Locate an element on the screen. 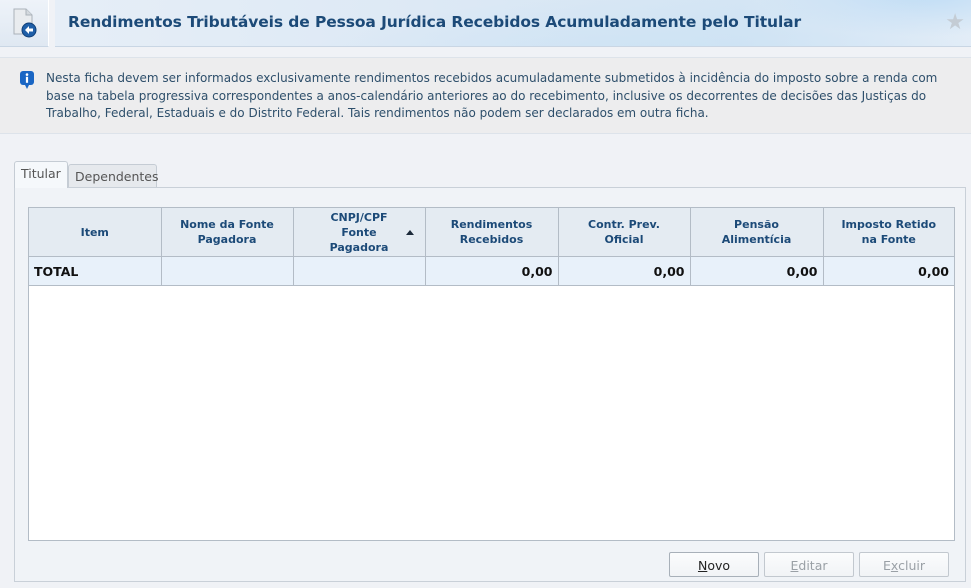  total-imposto: 0,00 is located at coordinates (888, 271).